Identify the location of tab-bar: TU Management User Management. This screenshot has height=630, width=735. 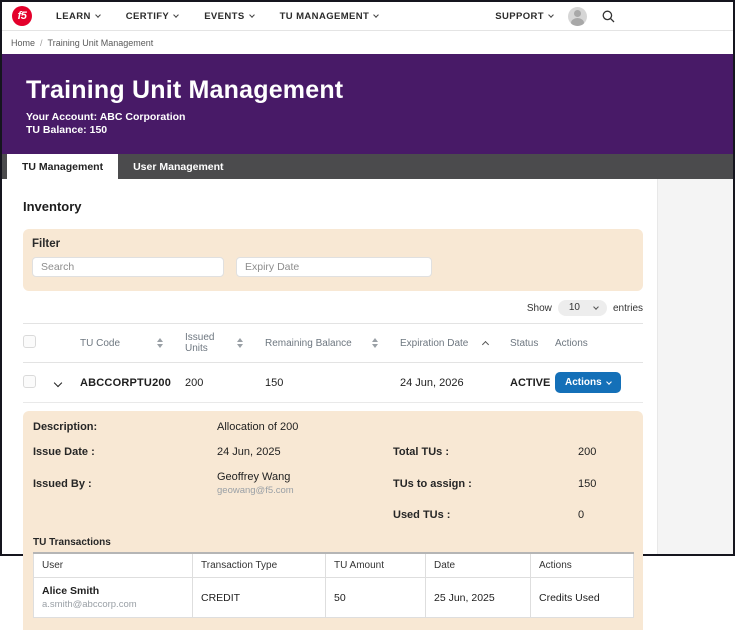
(367, 166).